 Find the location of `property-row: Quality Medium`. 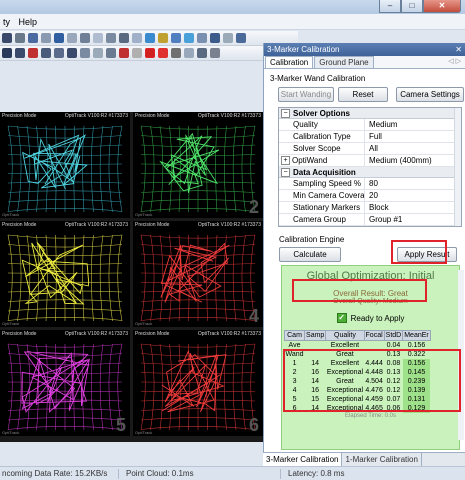

property-row: Quality Medium is located at coordinates (370, 125).